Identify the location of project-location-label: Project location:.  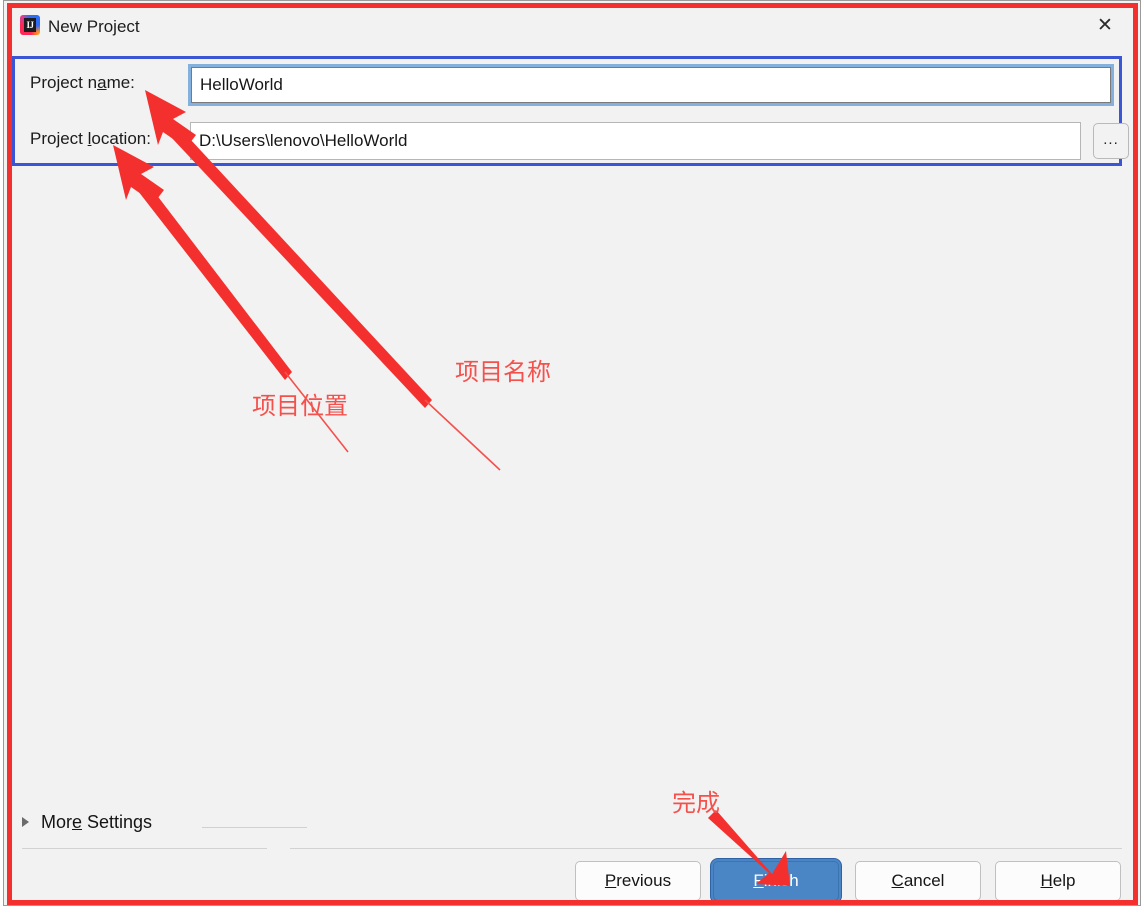
(90, 139).